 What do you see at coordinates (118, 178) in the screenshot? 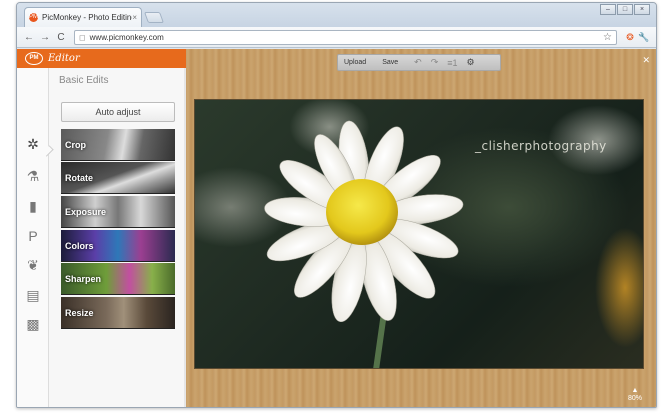
I see `tile-rotate: Rotate` at bounding box center [118, 178].